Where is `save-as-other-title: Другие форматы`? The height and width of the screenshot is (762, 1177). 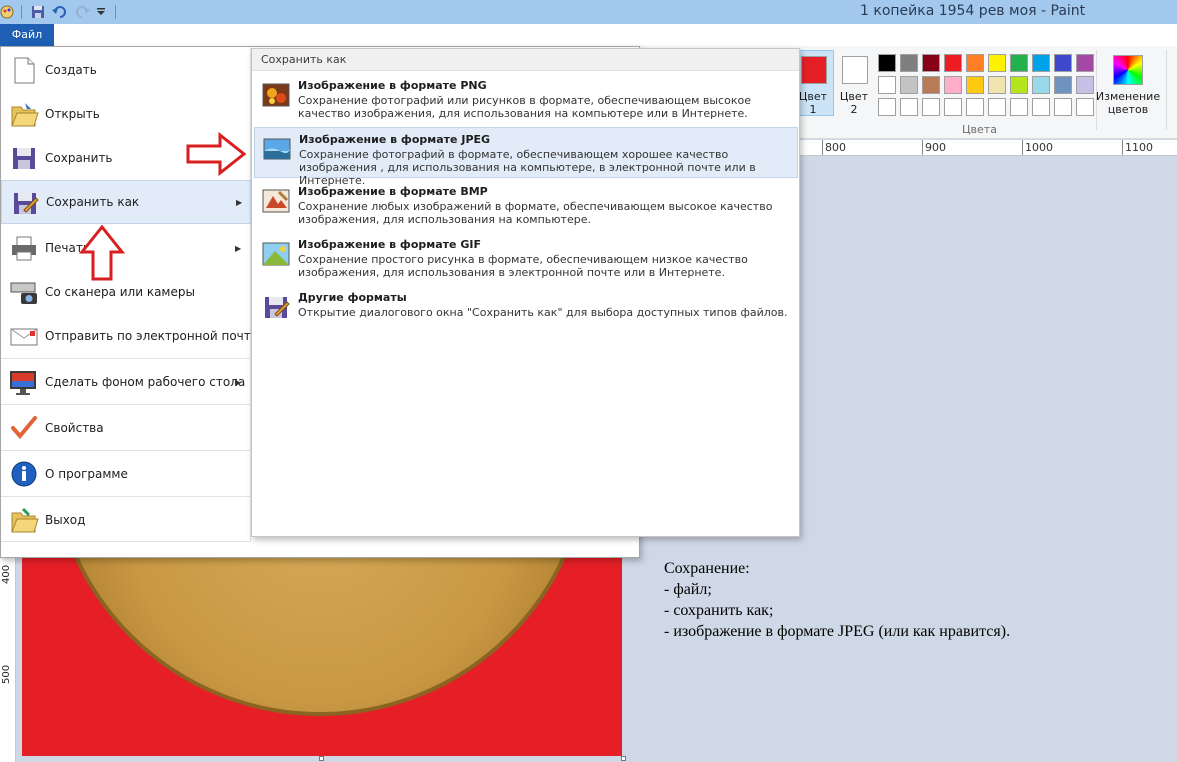 save-as-other-title: Другие форматы is located at coordinates (352, 297).